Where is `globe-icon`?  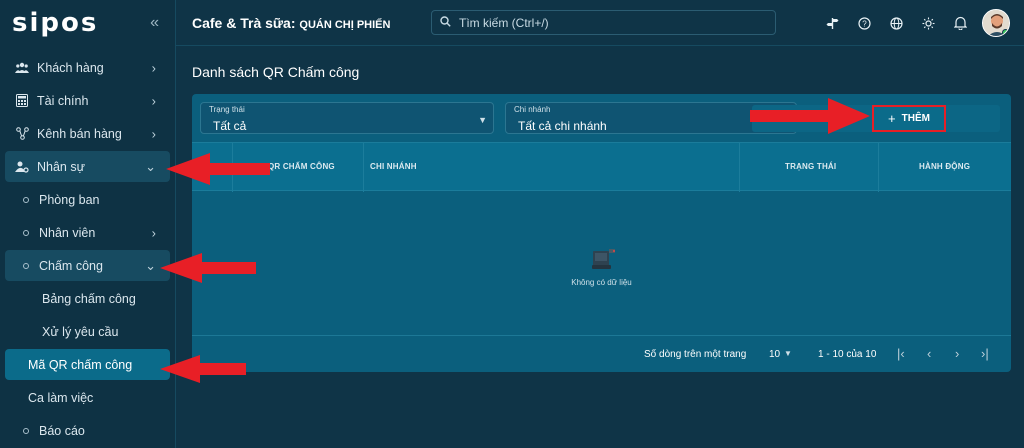 globe-icon is located at coordinates (896, 23).